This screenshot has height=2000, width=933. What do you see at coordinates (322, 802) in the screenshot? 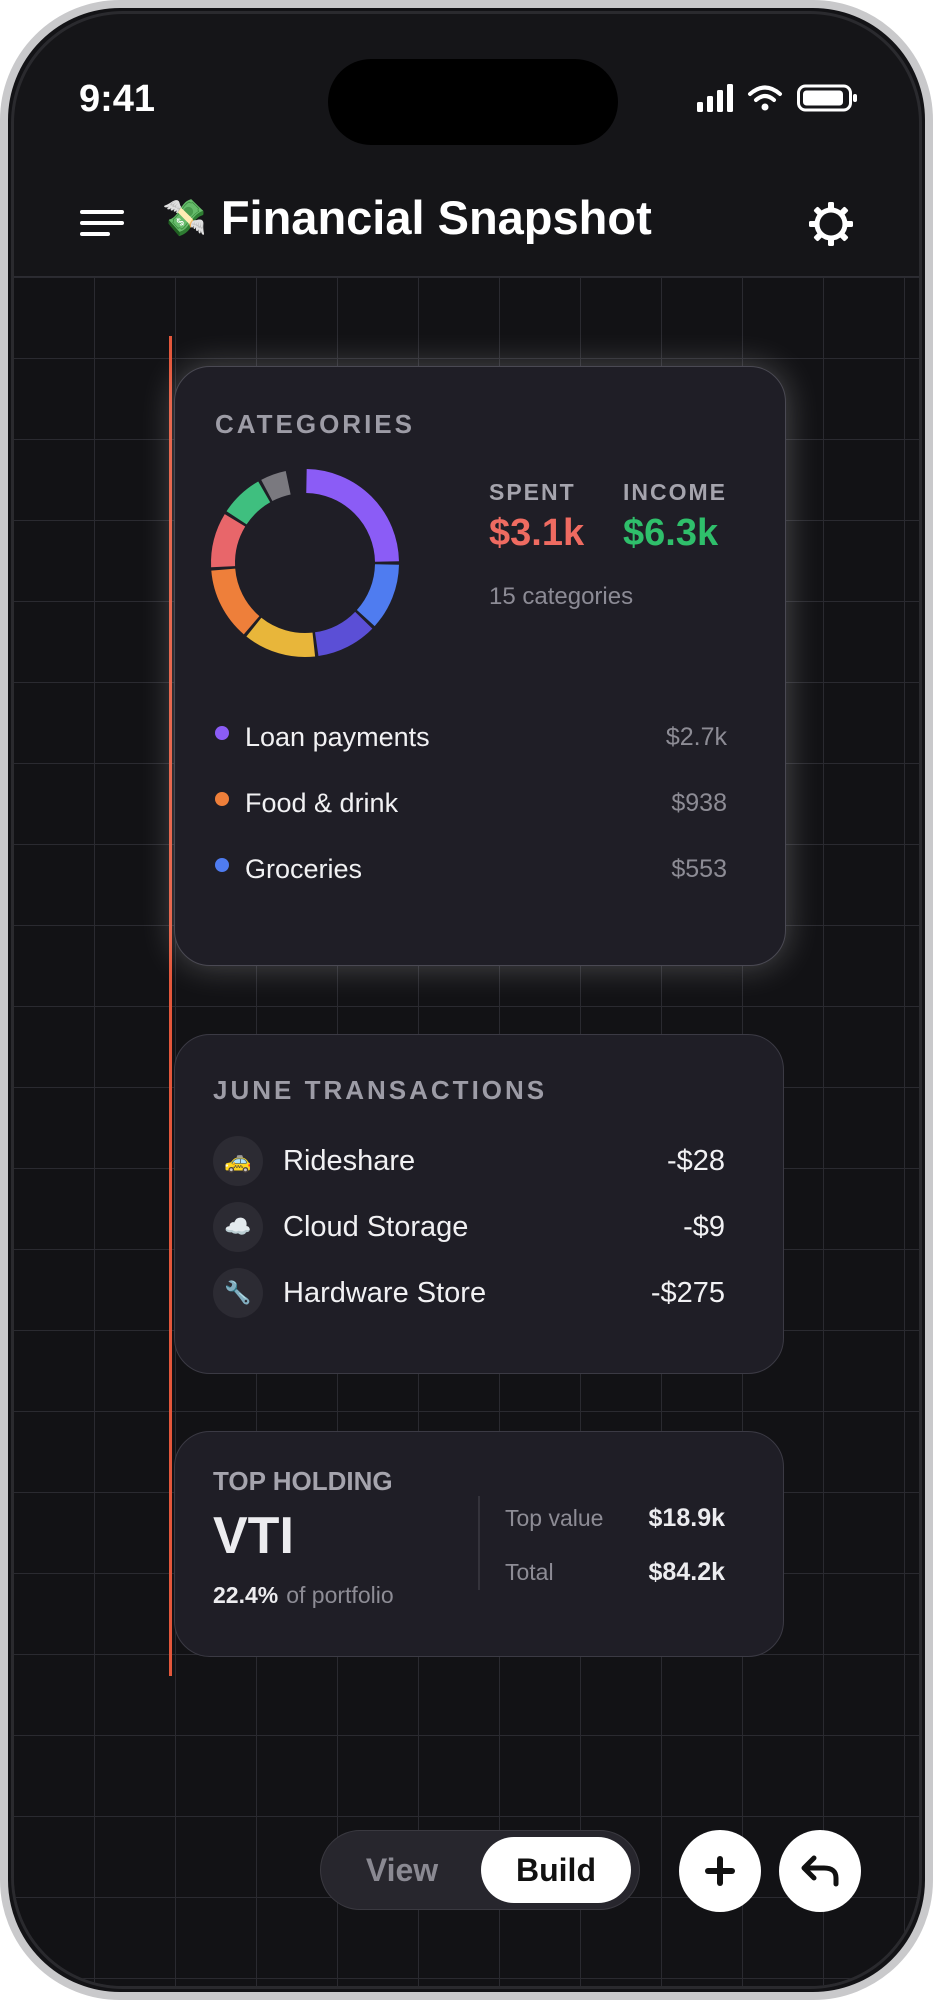
I see `category-name: Food & drink` at bounding box center [322, 802].